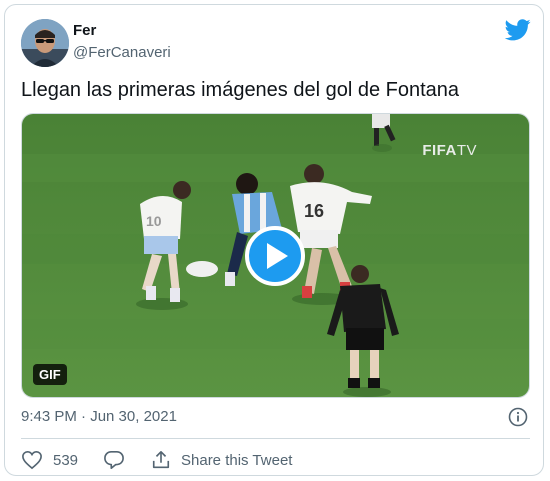 This screenshot has height=481, width=550. I want to click on share-icon, so click(161, 460).